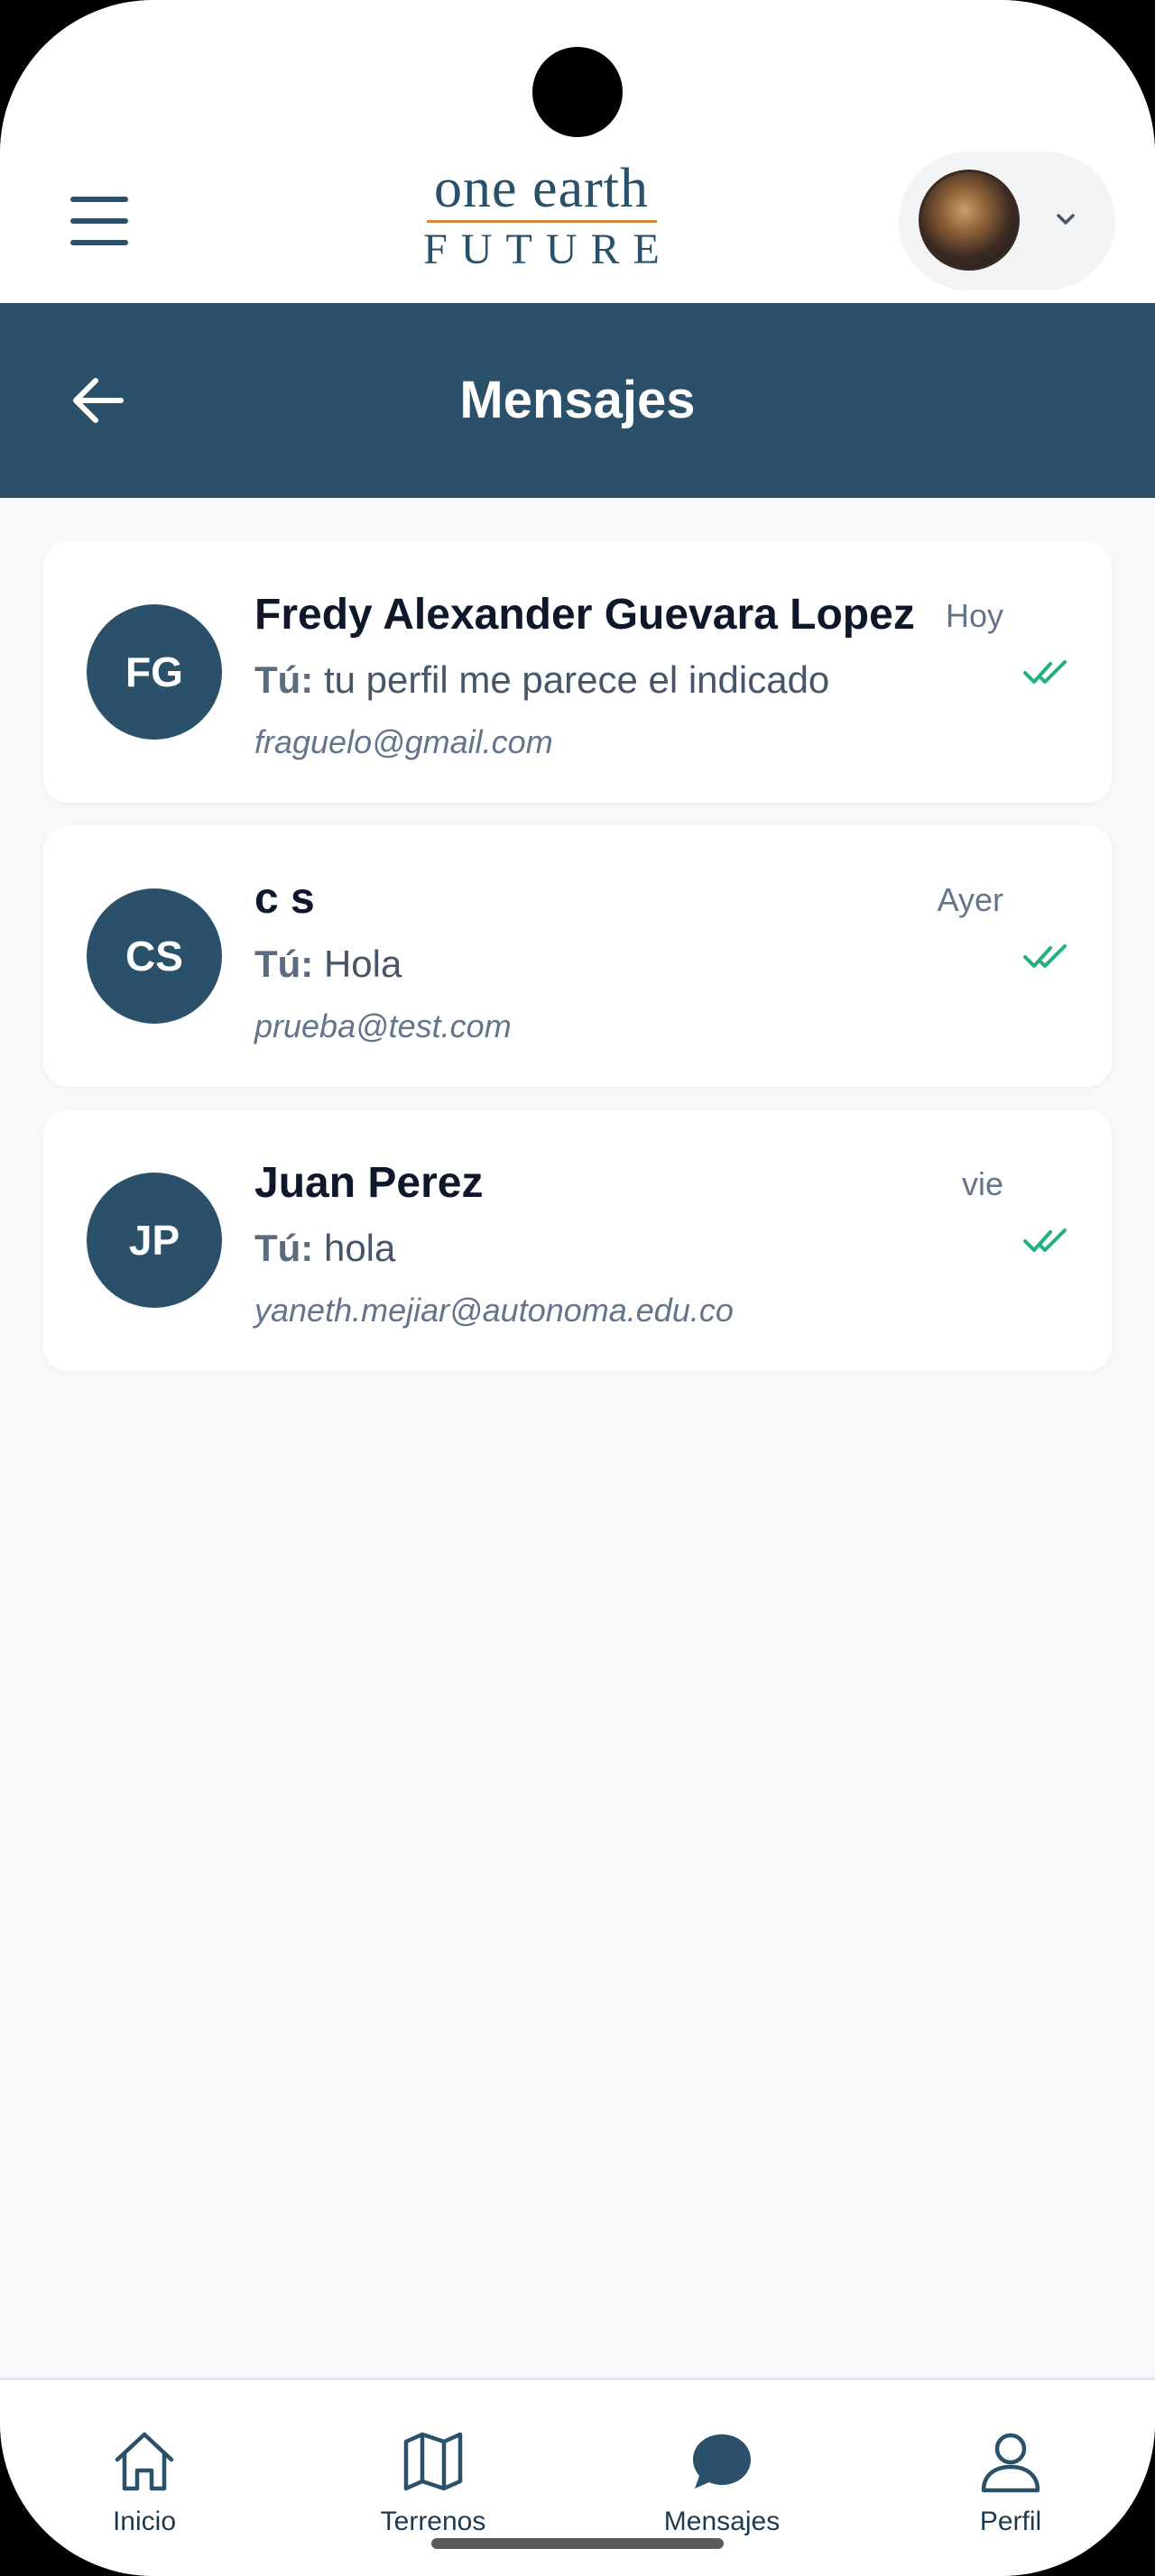 This screenshot has width=1155, height=2576. What do you see at coordinates (1011, 2463) in the screenshot?
I see `user-icon` at bounding box center [1011, 2463].